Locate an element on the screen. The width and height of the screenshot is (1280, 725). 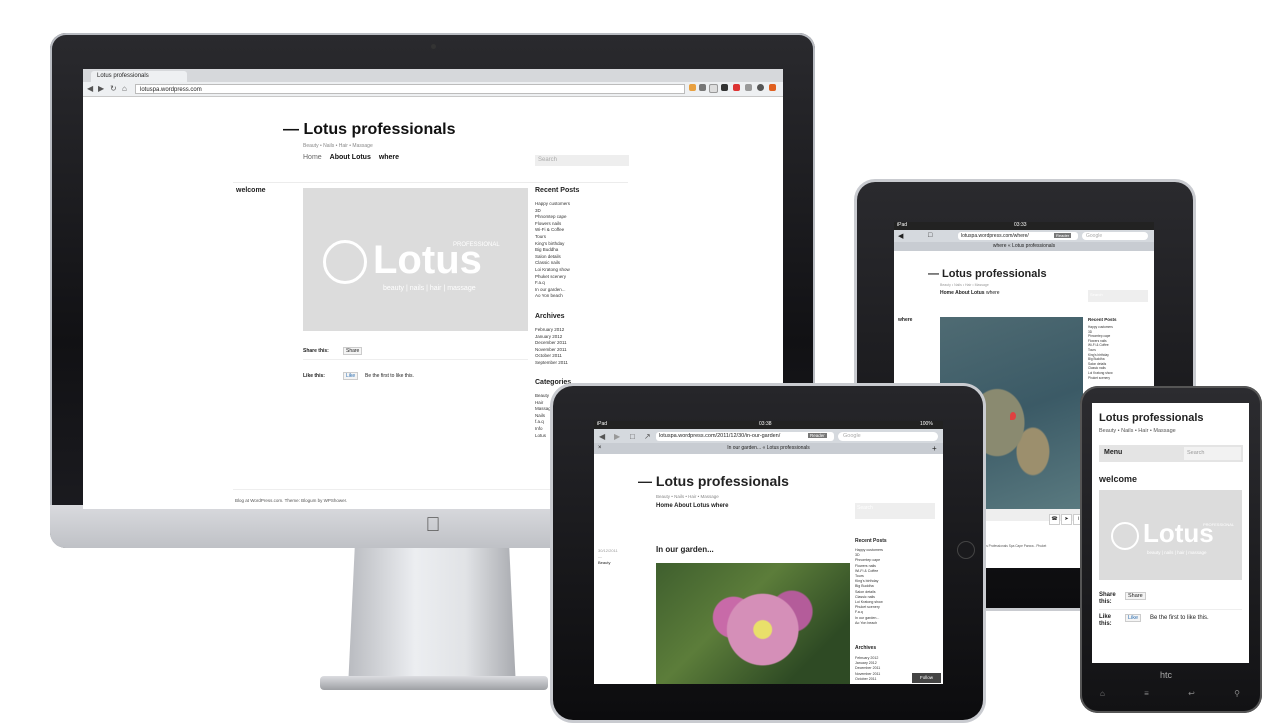
recent-posts-heading: Recent Posts is located at coordinates (1102, 319).